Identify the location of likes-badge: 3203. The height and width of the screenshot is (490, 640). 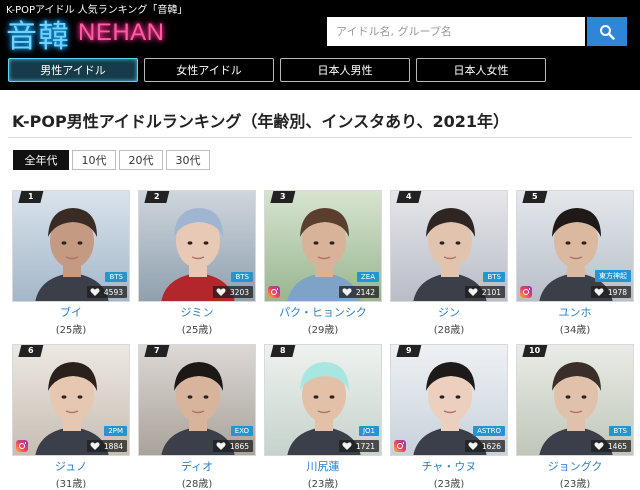
(232, 292).